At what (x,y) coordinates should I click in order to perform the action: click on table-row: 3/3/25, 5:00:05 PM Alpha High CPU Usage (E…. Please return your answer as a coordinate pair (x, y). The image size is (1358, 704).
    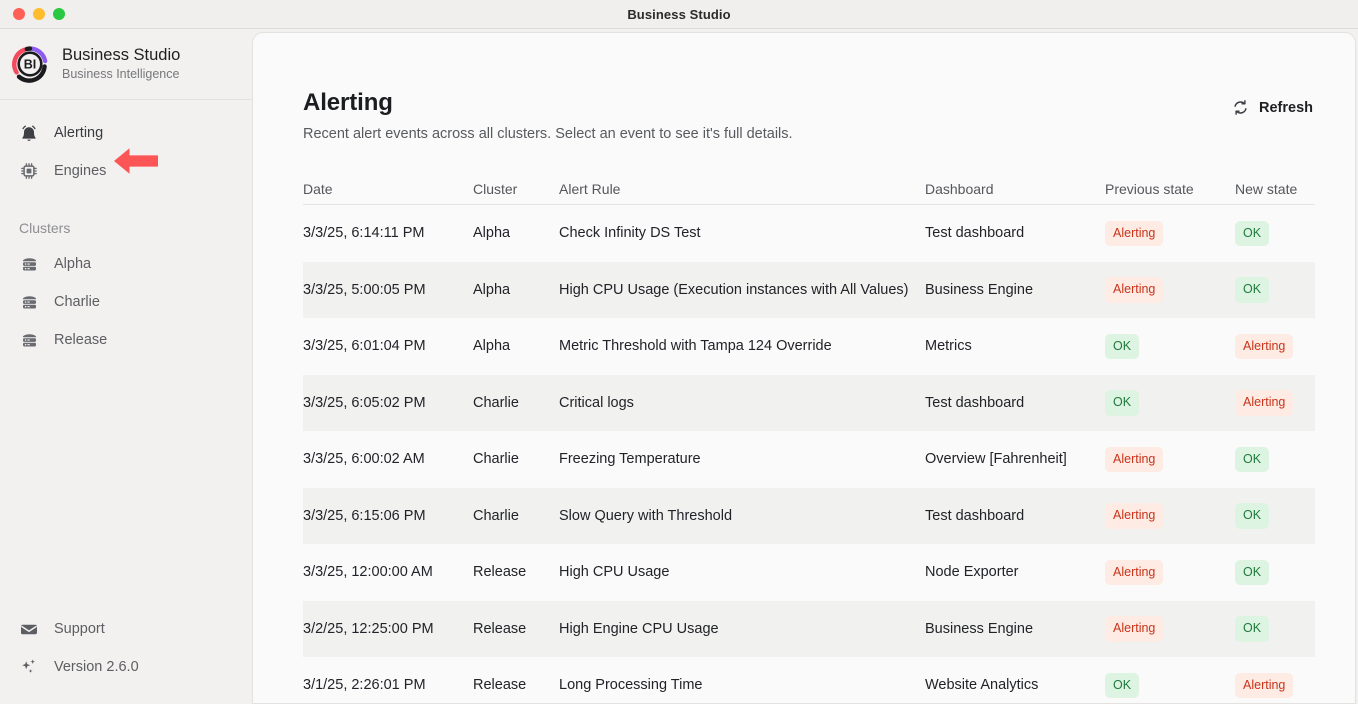
    Looking at the image, I should click on (809, 289).